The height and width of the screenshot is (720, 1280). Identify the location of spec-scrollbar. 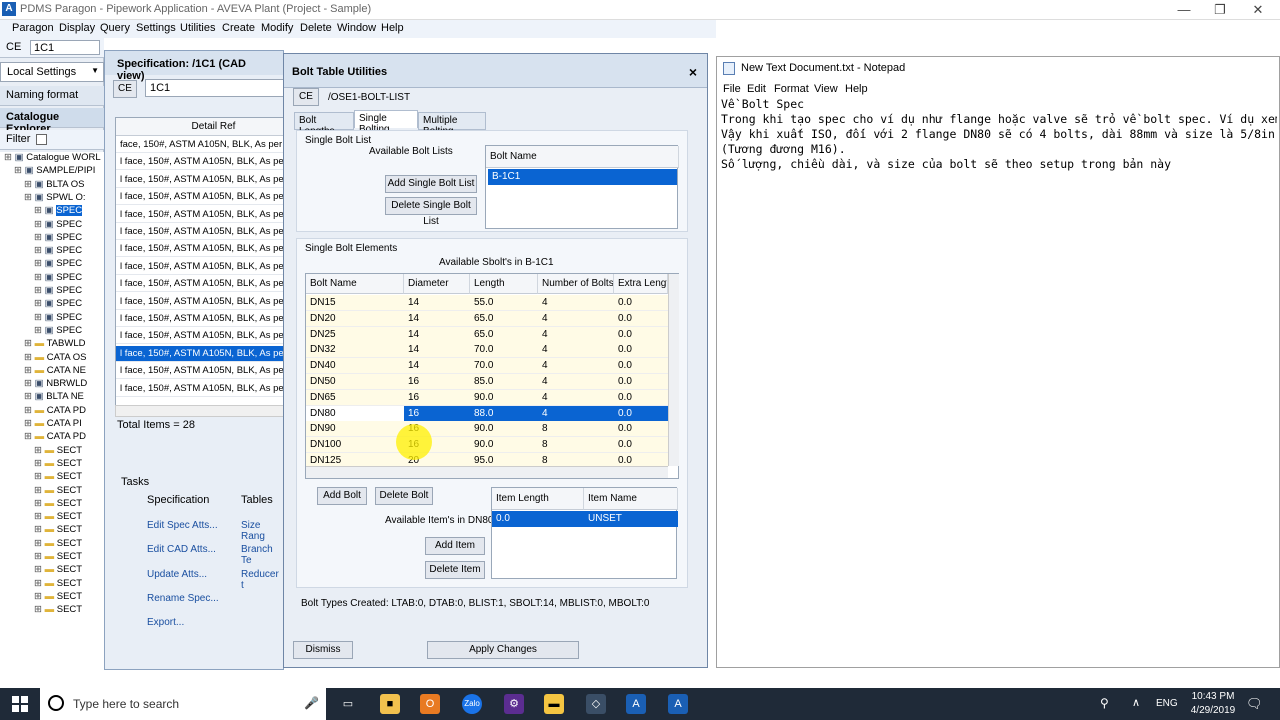
(200, 411).